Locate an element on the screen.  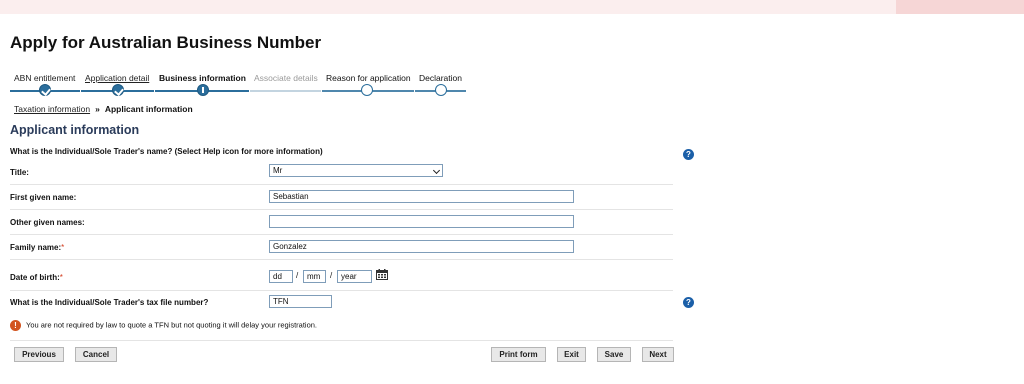
calendar-icon is located at coordinates (382, 274).